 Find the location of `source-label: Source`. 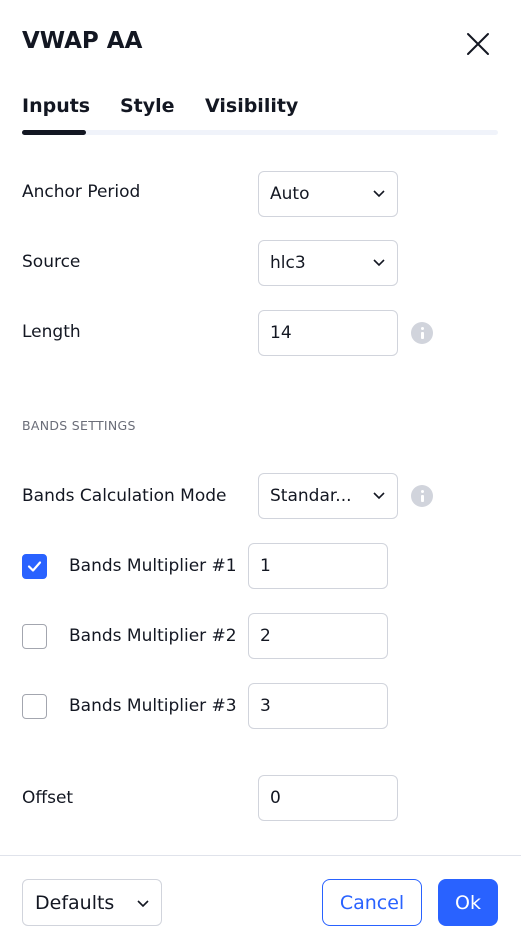

source-label: Source is located at coordinates (51, 262).